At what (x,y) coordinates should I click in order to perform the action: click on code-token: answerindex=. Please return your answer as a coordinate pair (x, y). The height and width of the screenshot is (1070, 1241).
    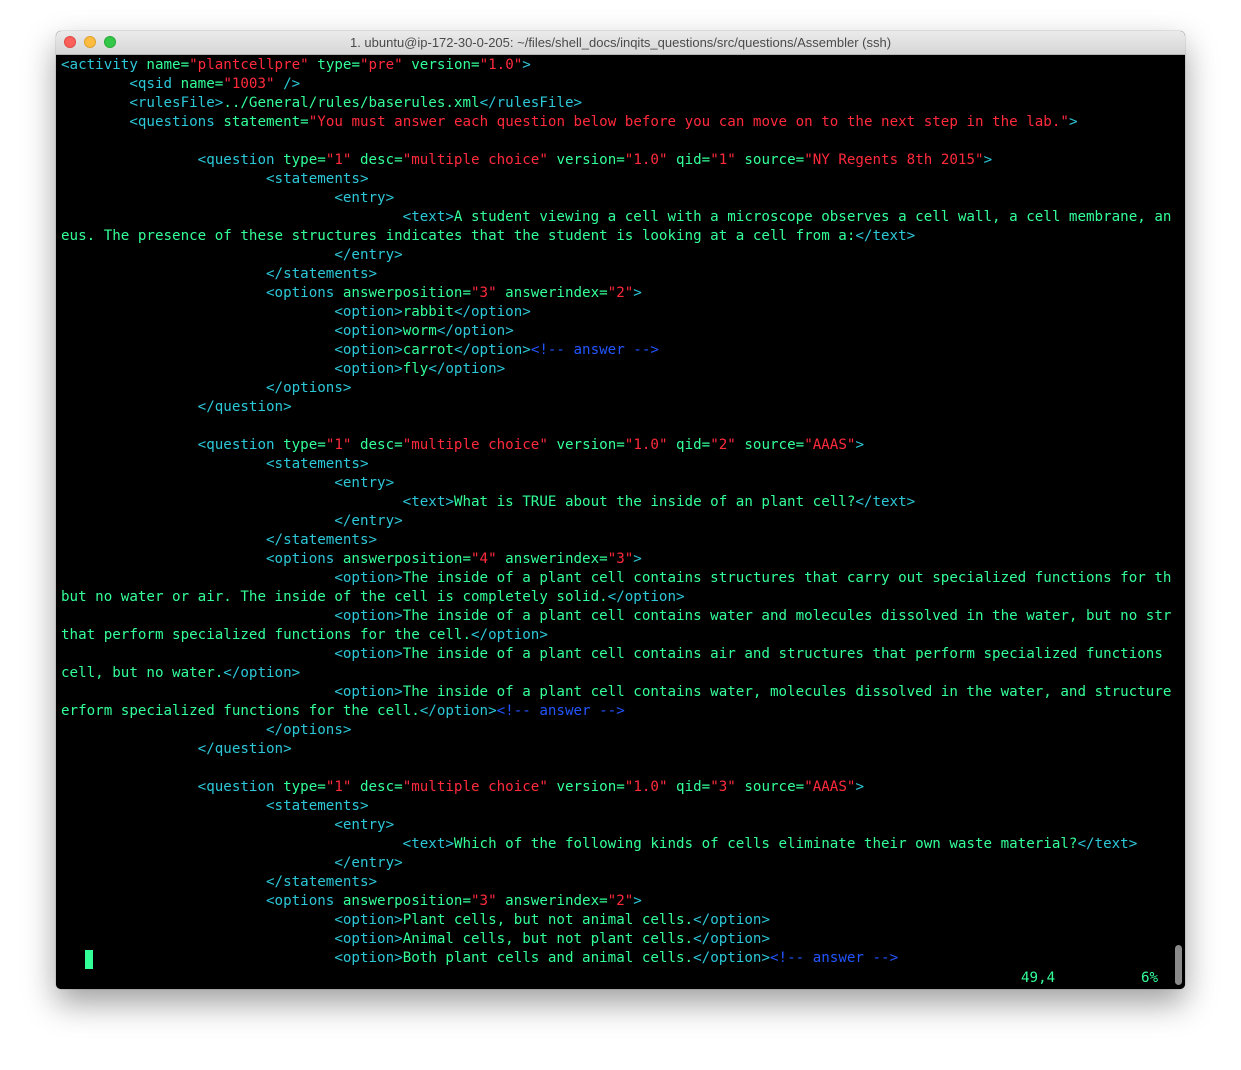
    Looking at the image, I should click on (552, 293).